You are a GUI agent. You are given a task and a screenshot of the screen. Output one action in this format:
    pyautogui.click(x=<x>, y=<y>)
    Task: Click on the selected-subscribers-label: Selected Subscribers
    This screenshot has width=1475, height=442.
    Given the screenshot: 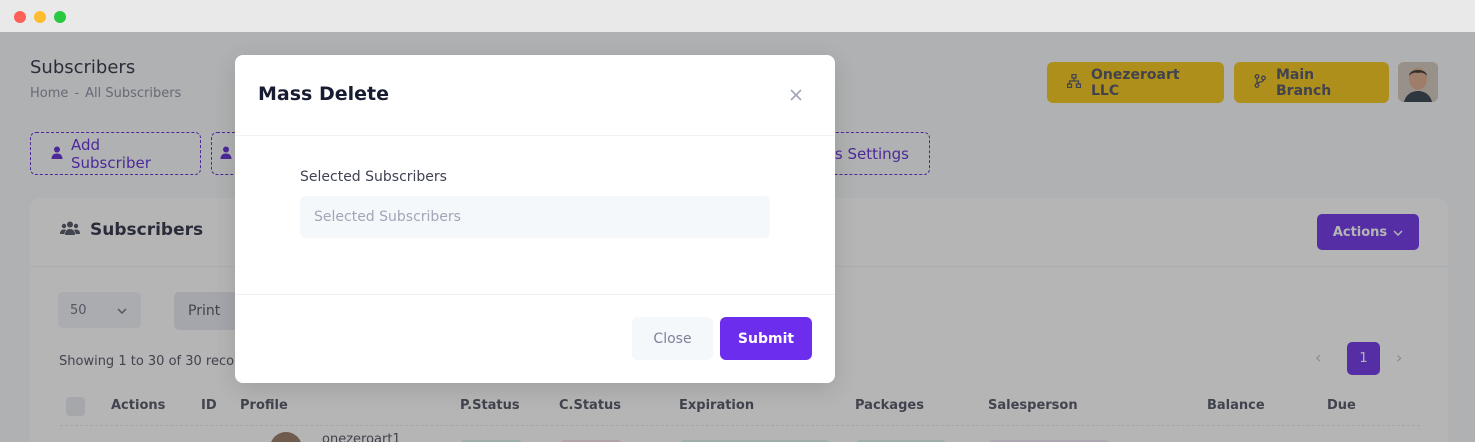 What is the action you would take?
    pyautogui.click(x=373, y=177)
    